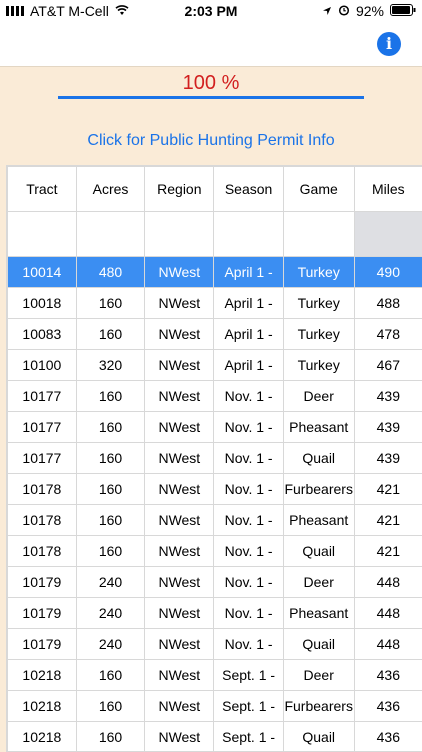  What do you see at coordinates (211, 141) in the screenshot?
I see `permit-info-link: Click for Public Hunting Permit Info` at bounding box center [211, 141].